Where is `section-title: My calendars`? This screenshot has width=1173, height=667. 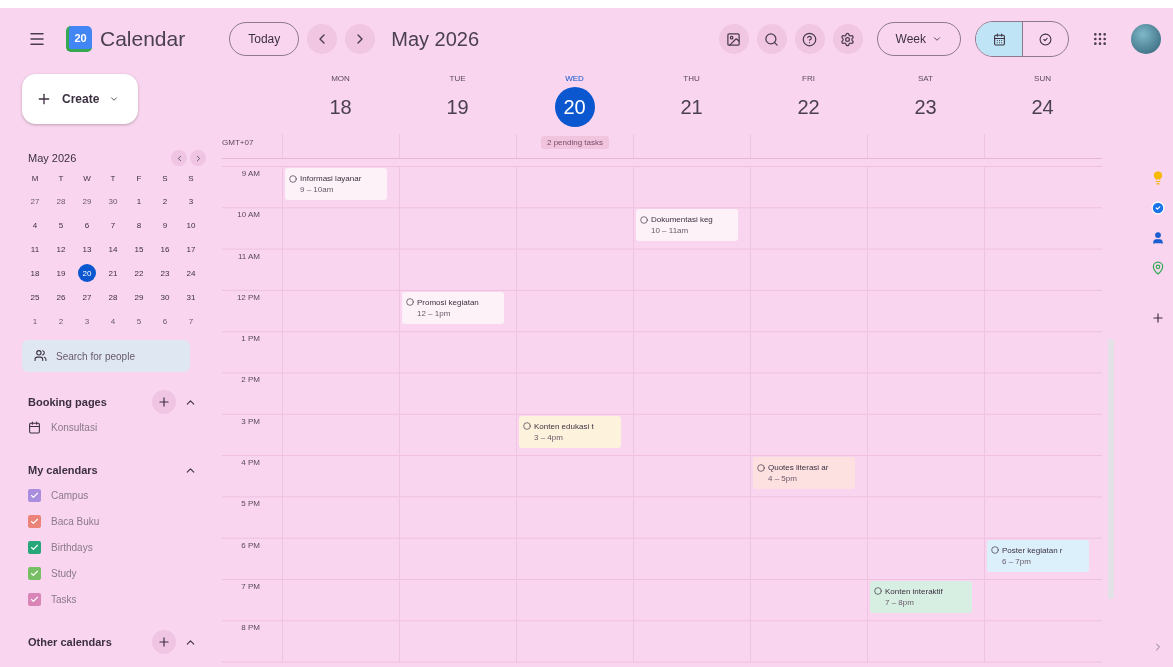 section-title: My calendars is located at coordinates (63, 470).